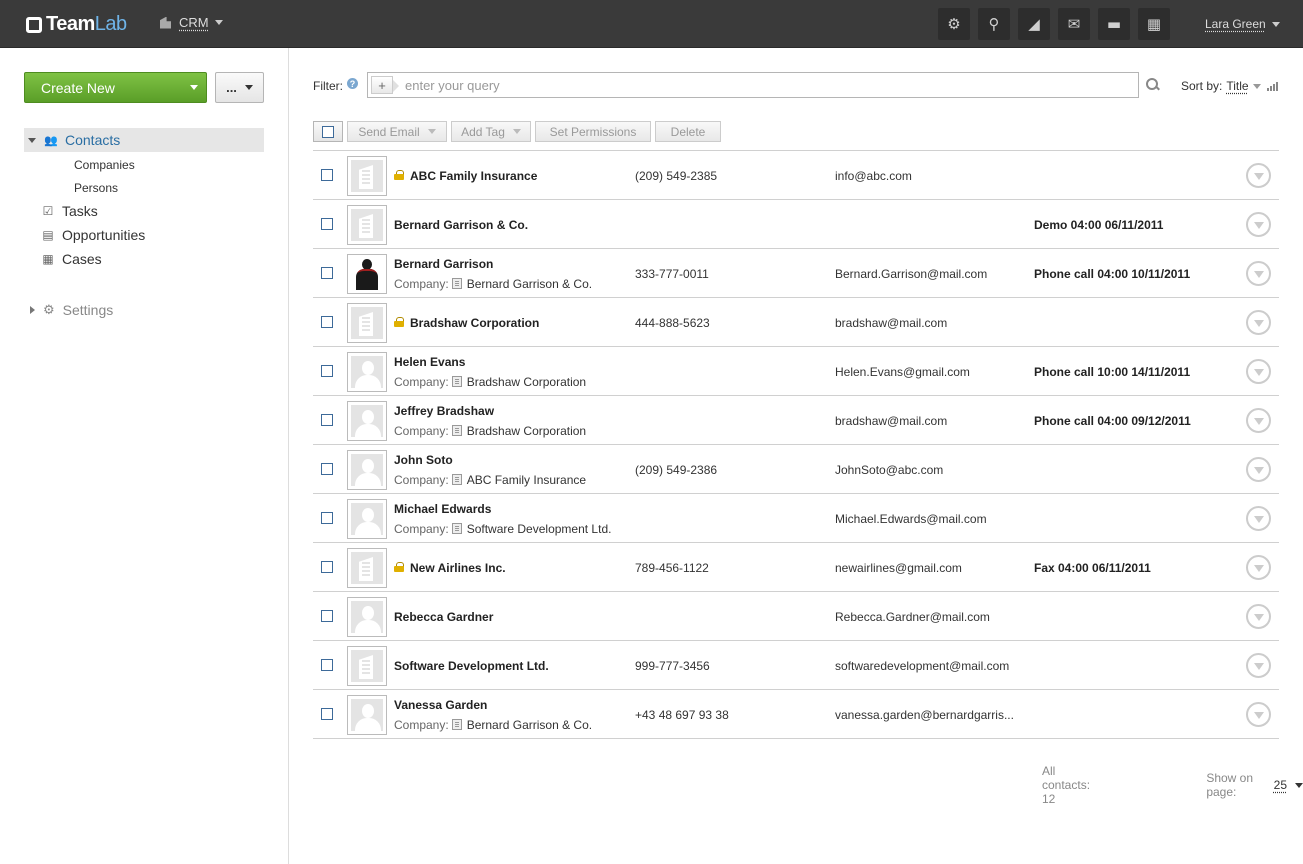 Image resolution: width=1303 pixels, height=864 pixels. Describe the element at coordinates (911, 273) in the screenshot. I see `email-cell: Bernard.Garrison@mail.com` at that location.